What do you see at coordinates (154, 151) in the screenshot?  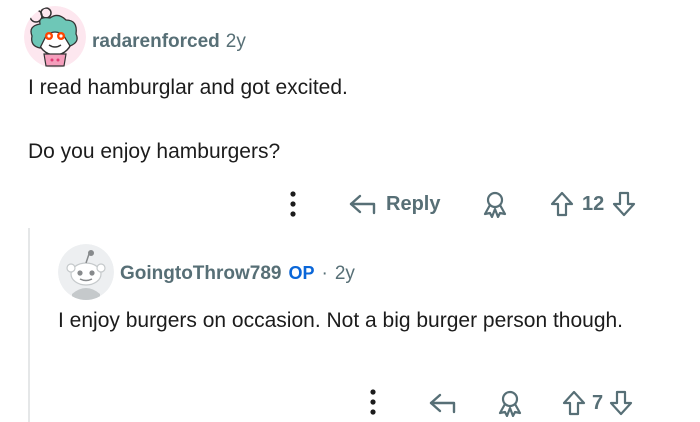 I see `comment-text: Do you enjoy hamburgers?` at bounding box center [154, 151].